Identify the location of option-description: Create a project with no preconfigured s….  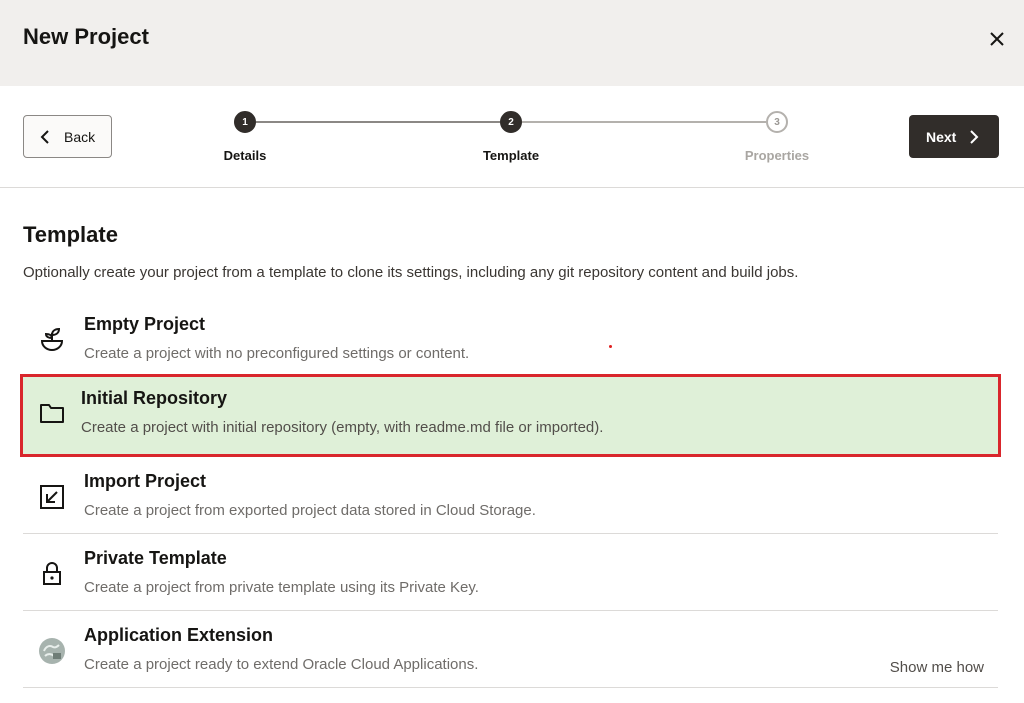
(277, 353).